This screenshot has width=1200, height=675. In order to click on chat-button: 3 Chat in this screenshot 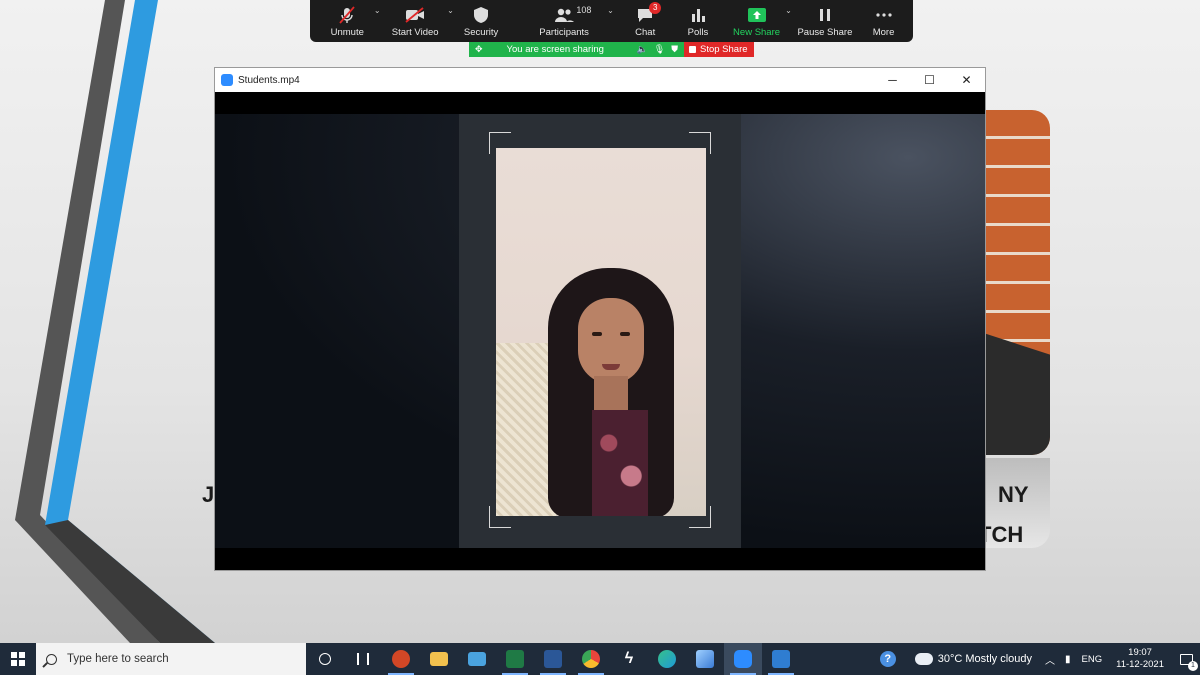, I will do `click(645, 21)`.